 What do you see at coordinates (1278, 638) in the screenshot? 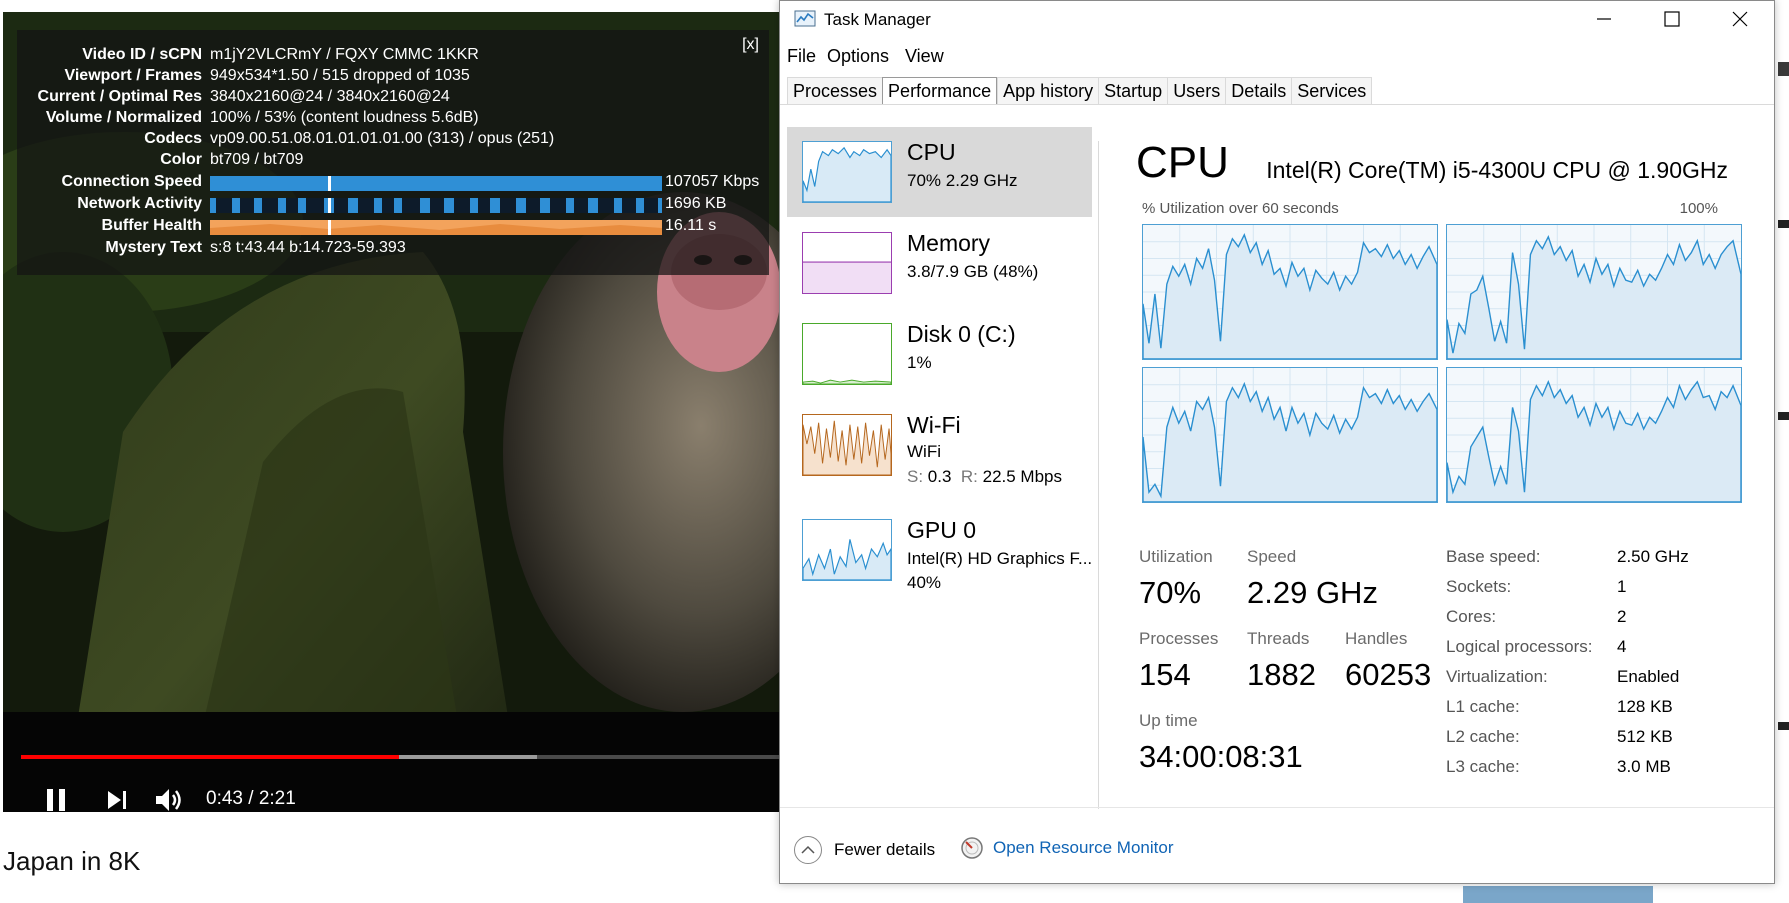
I see `threads-label: Threads` at bounding box center [1278, 638].